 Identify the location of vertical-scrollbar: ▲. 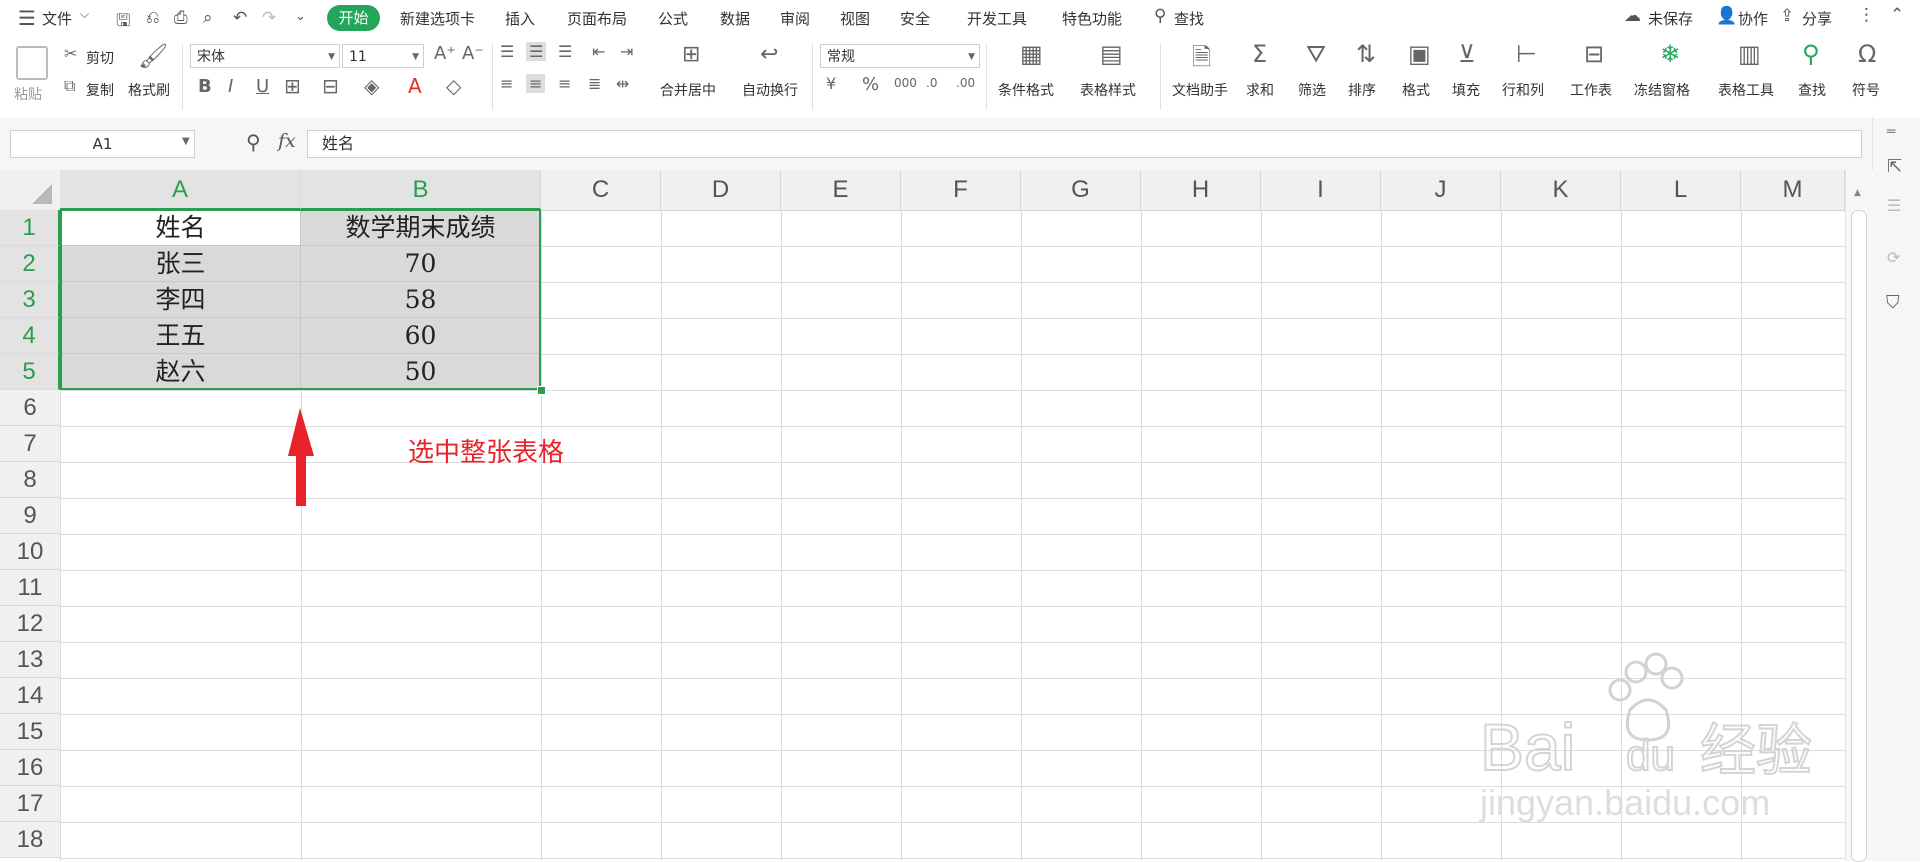
(1859, 516).